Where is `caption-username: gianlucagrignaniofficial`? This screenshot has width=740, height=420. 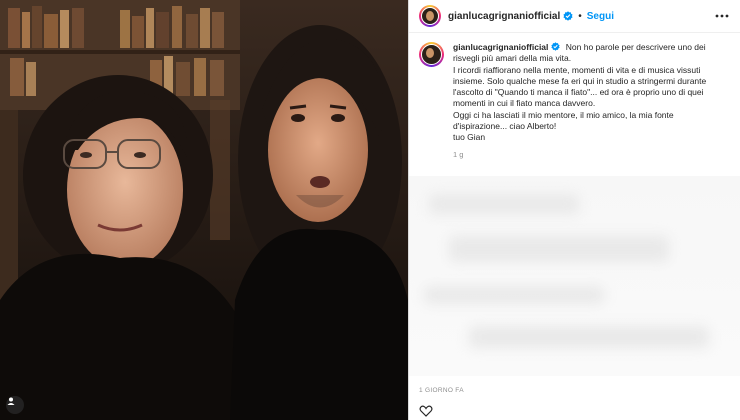 caption-username: gianlucagrignaniofficial is located at coordinates (500, 47).